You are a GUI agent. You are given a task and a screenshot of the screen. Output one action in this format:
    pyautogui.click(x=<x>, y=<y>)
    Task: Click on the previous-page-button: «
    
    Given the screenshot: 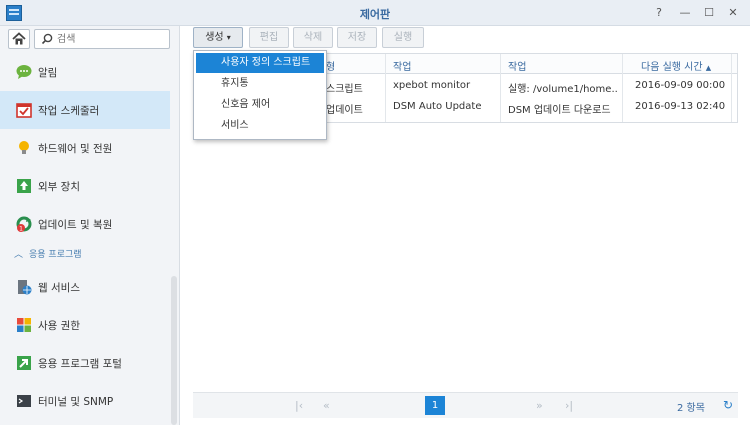 What is the action you would take?
    pyautogui.click(x=326, y=405)
    